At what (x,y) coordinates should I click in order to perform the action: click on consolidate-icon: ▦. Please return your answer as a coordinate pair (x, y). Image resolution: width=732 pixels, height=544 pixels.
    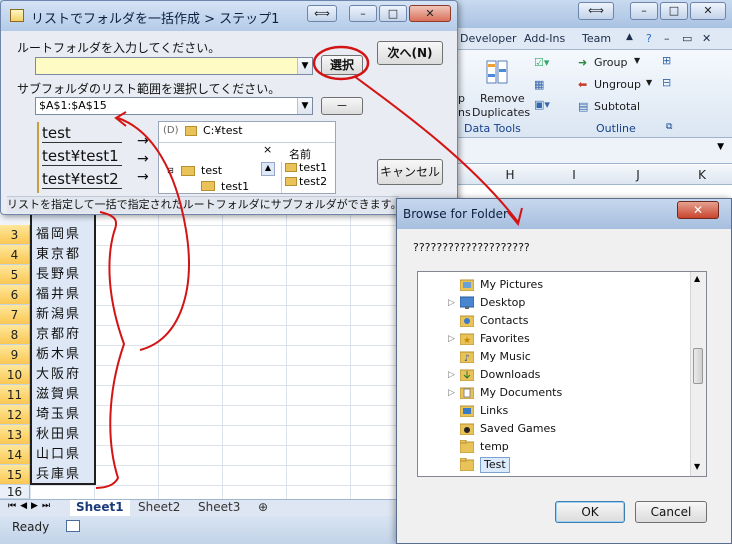
    Looking at the image, I should click on (539, 84).